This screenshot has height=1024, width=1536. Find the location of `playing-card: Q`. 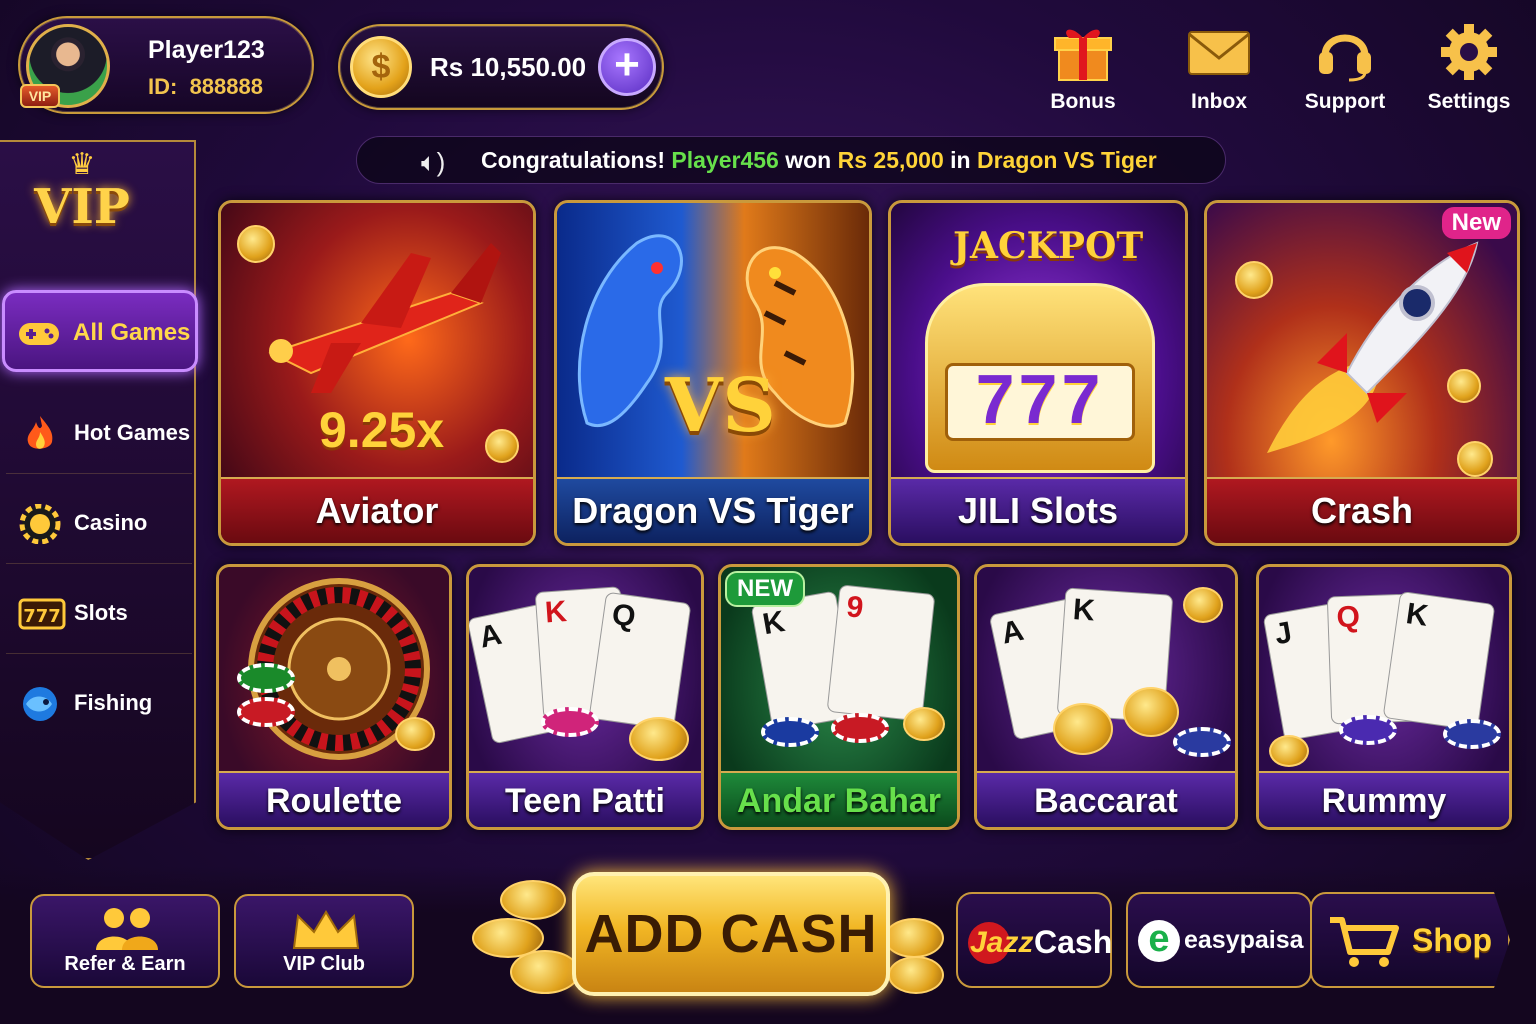

playing-card: Q is located at coordinates (640, 661).